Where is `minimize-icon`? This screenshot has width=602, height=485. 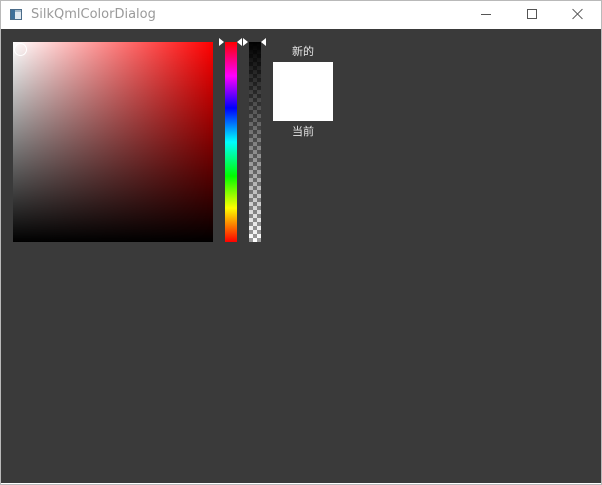
minimize-icon is located at coordinates (486, 14).